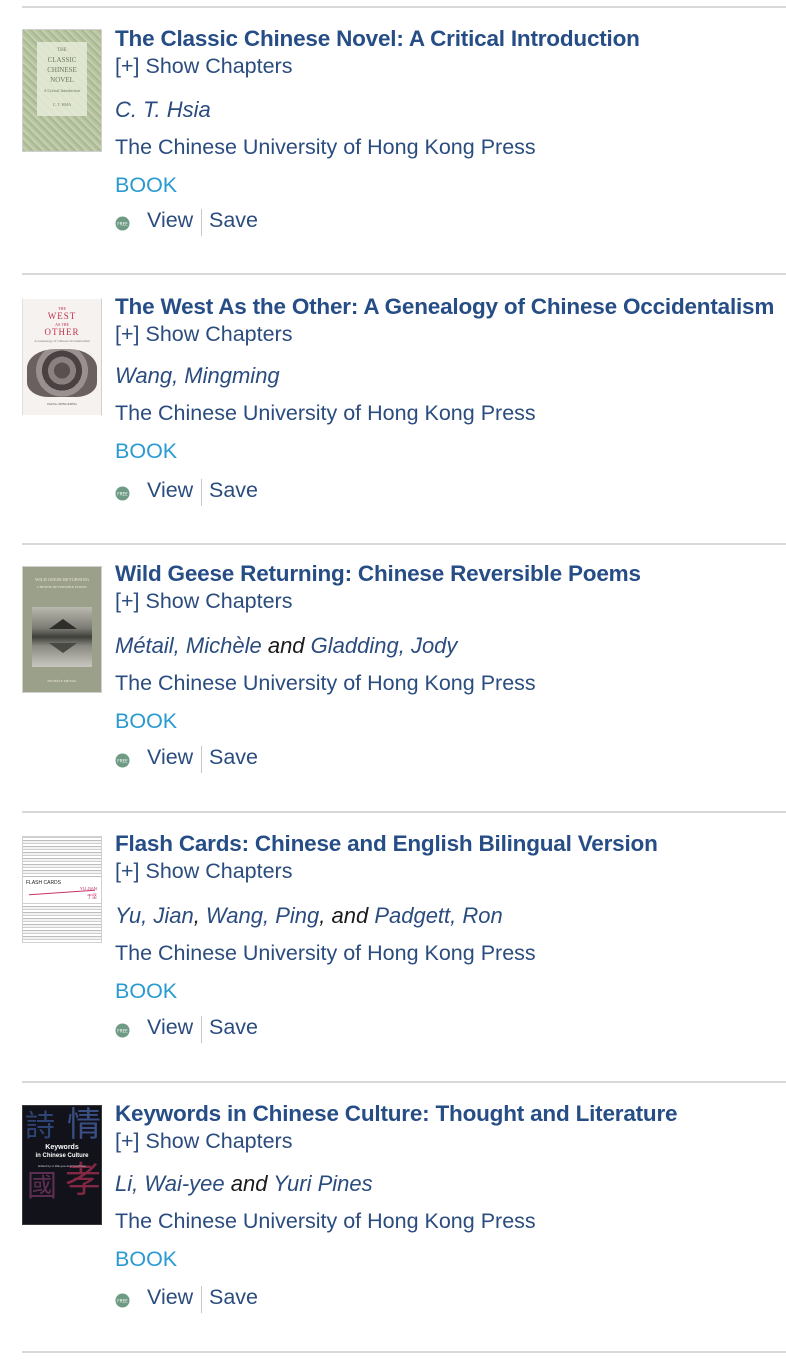 The height and width of the screenshot is (1360, 786). I want to click on cover-text: WEST, so click(62, 316).